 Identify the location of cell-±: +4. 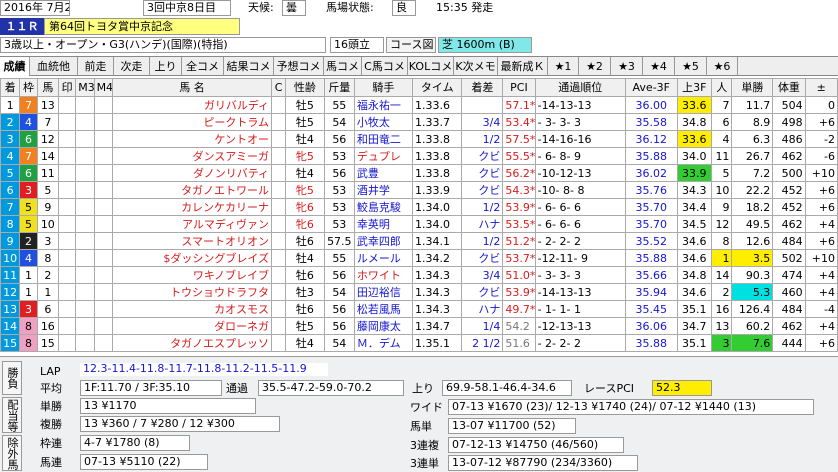
(821, 326).